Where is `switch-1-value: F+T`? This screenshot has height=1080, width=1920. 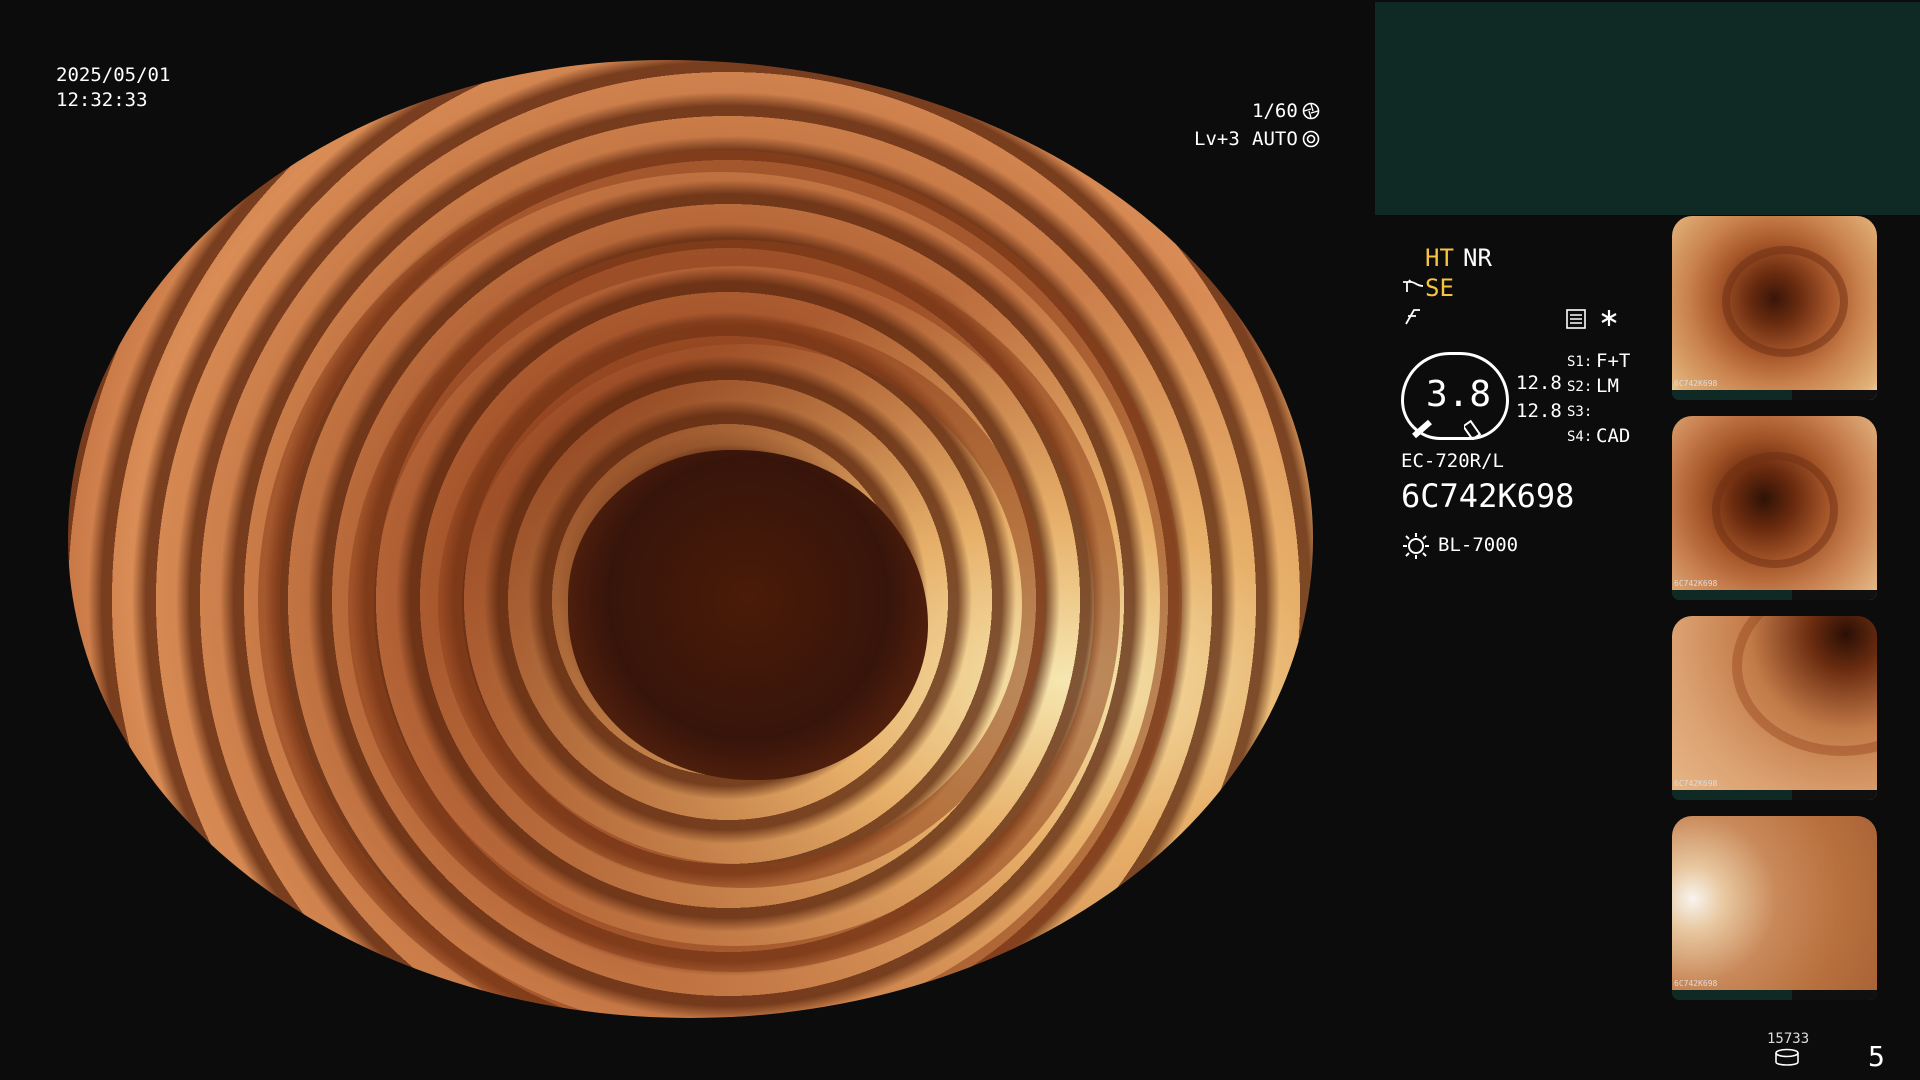 switch-1-value: F+T is located at coordinates (1613, 361).